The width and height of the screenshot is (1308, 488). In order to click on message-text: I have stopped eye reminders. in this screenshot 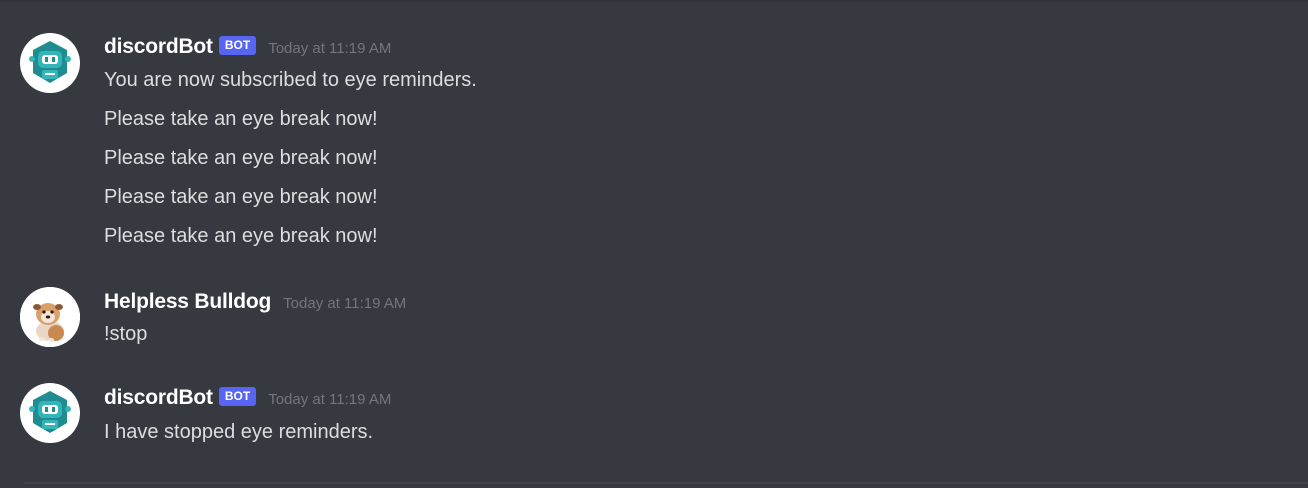, I will do `click(239, 432)`.